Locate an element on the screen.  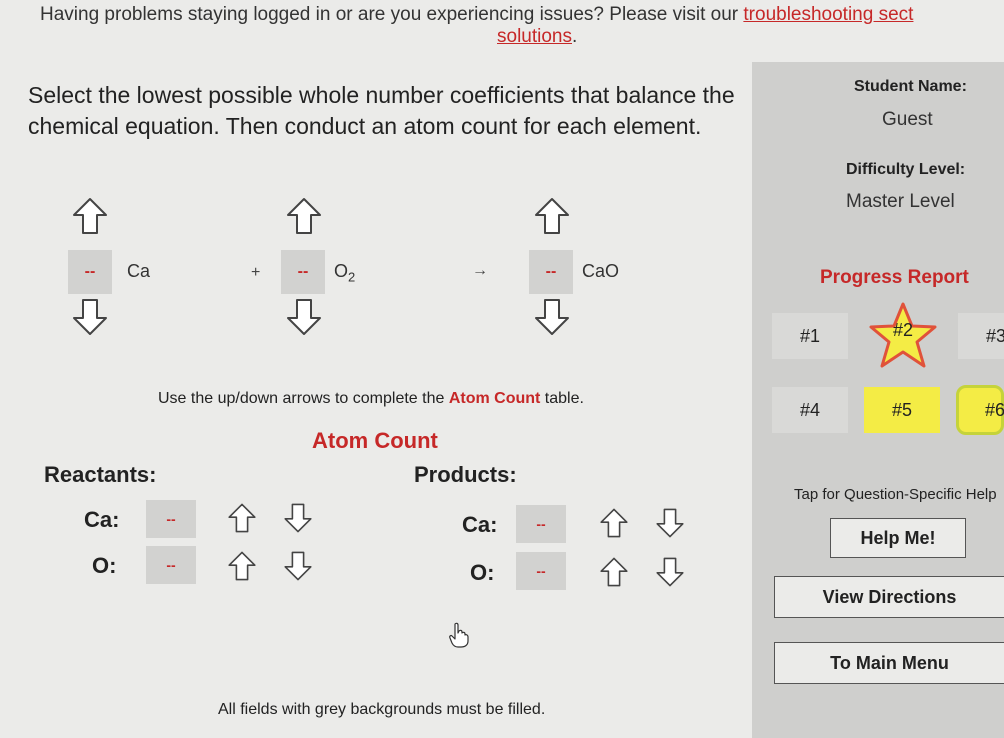
difficulty-value: Master Level is located at coordinates (900, 201).